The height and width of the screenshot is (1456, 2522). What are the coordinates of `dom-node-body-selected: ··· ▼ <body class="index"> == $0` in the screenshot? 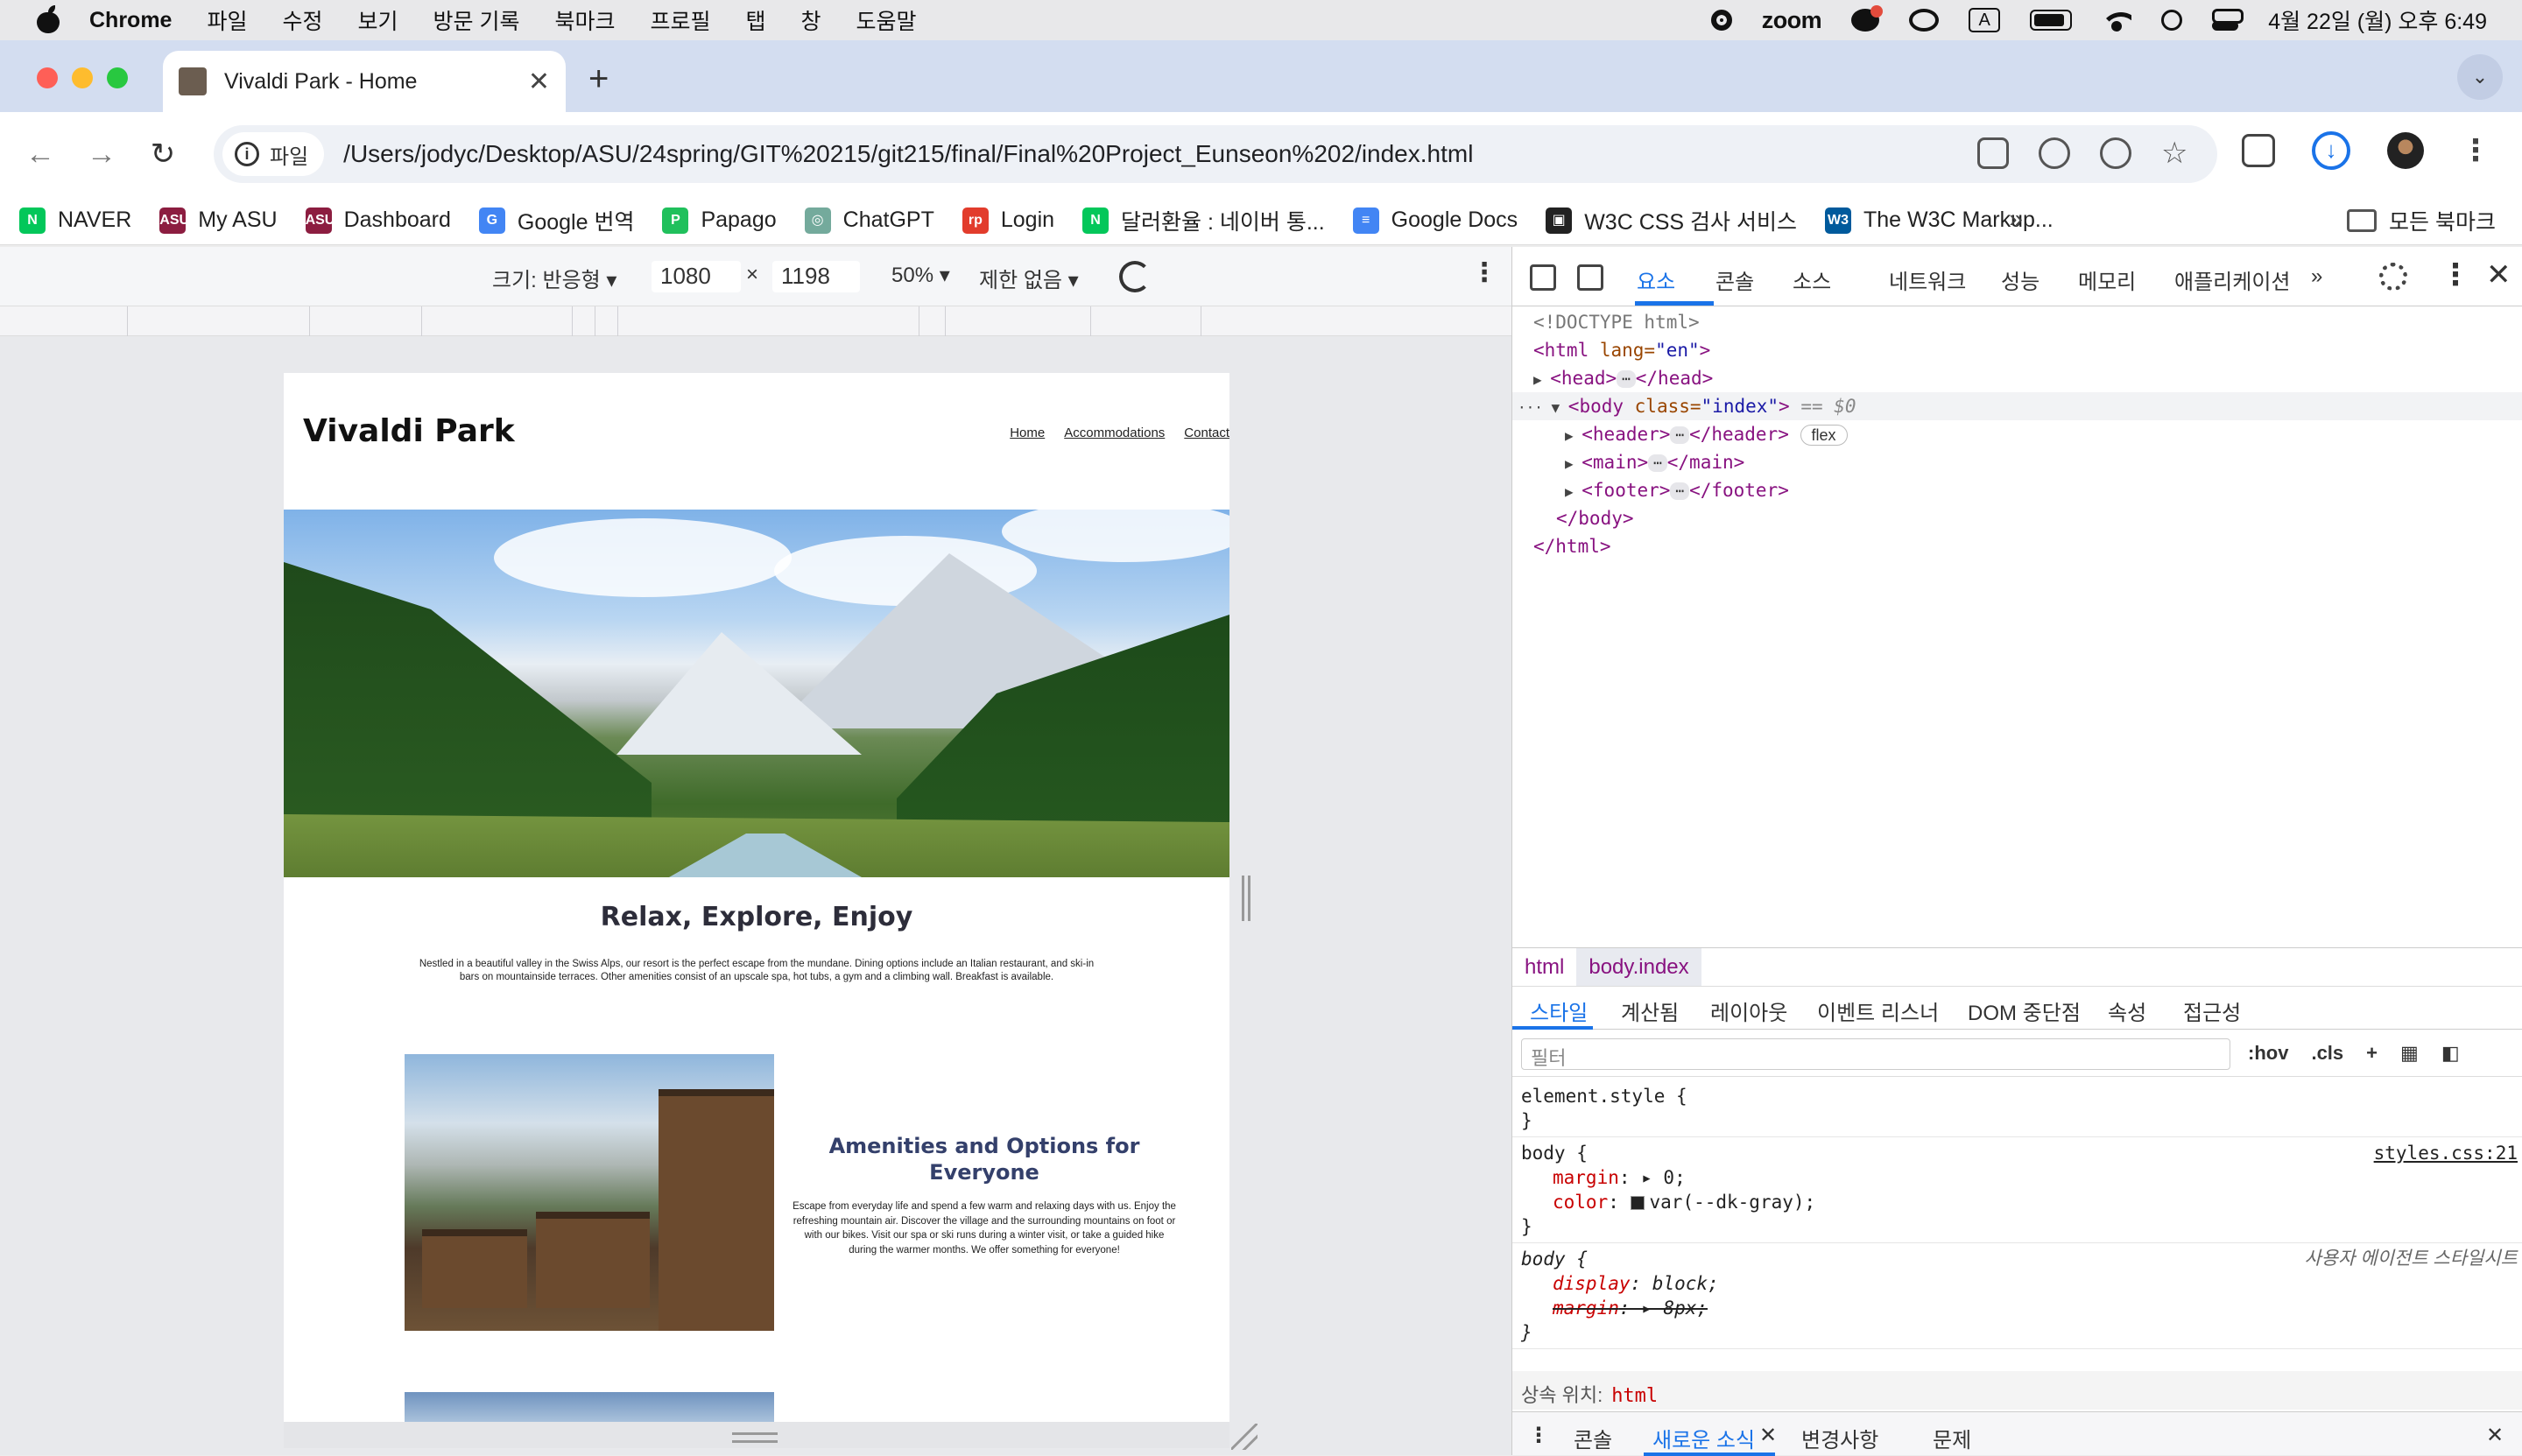 It's located at (2017, 406).